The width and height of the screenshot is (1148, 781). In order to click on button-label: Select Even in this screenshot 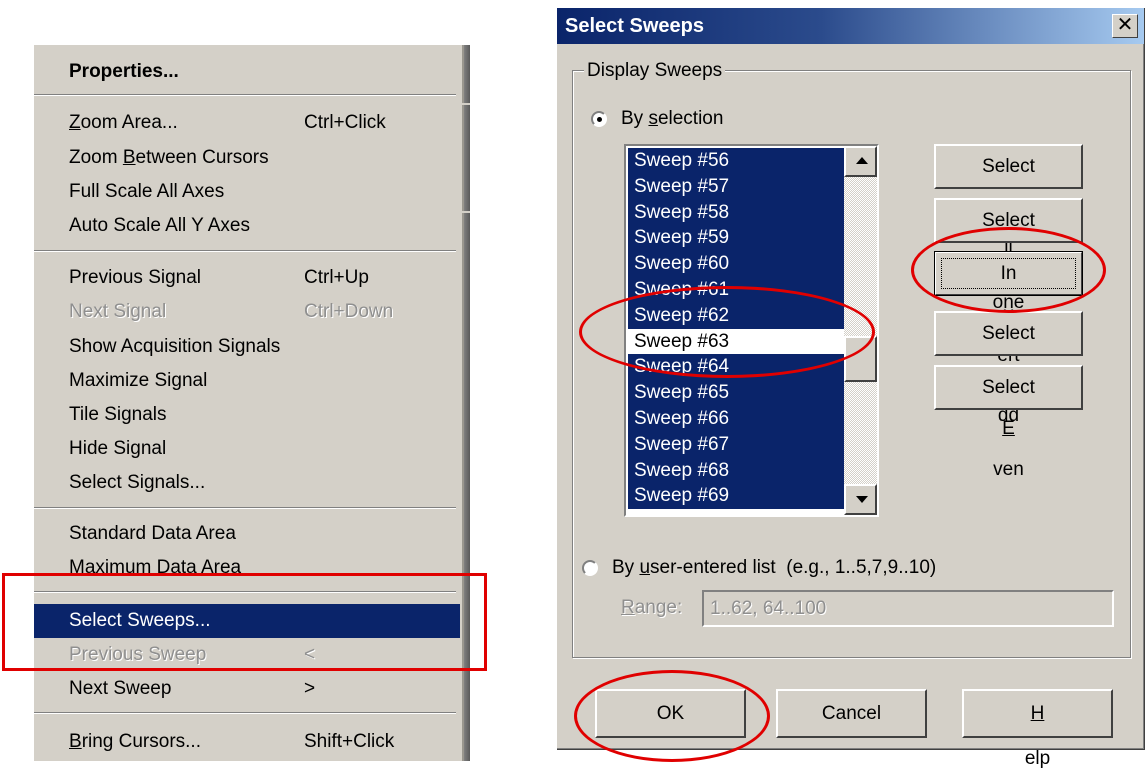, I will do `click(1008, 428)`.